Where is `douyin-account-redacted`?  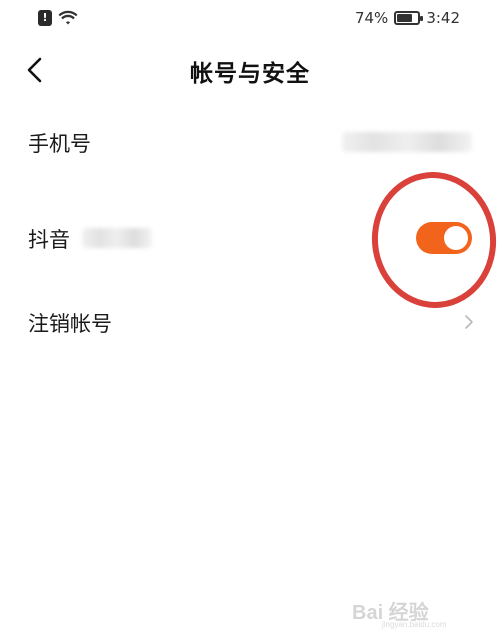
douyin-account-redacted is located at coordinates (117, 238).